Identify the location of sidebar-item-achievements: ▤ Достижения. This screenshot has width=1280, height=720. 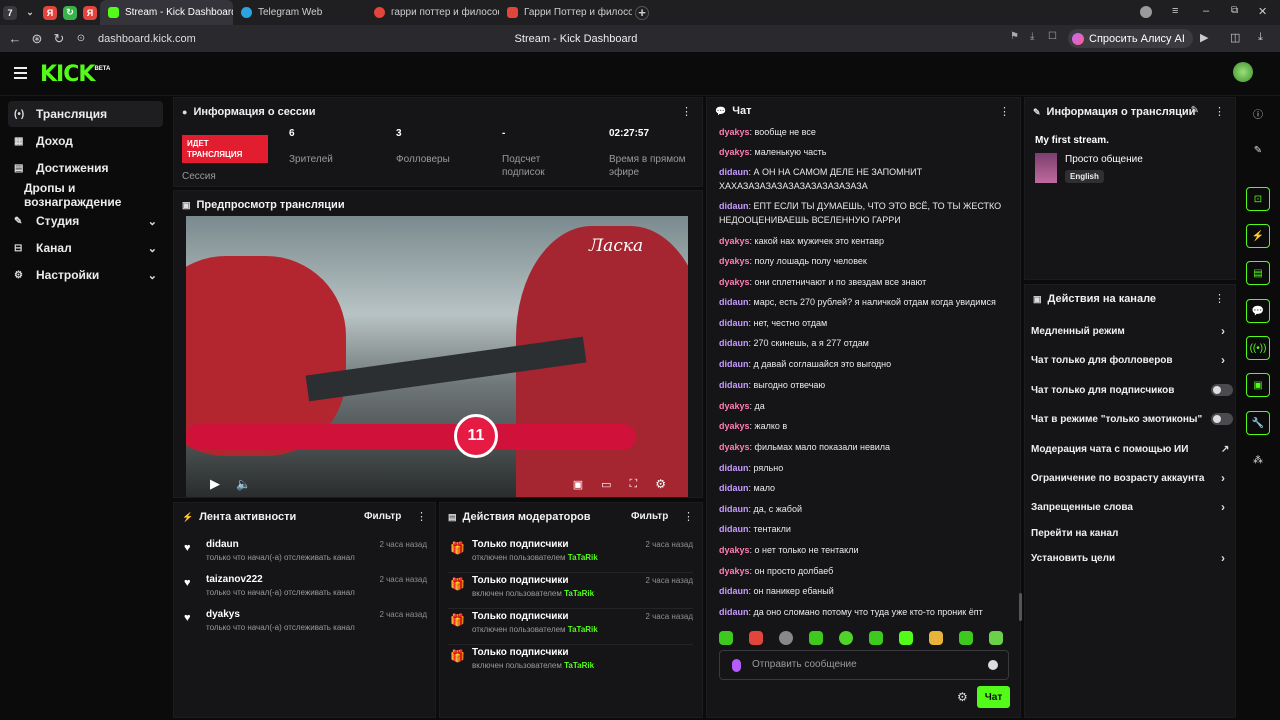
(85, 168).